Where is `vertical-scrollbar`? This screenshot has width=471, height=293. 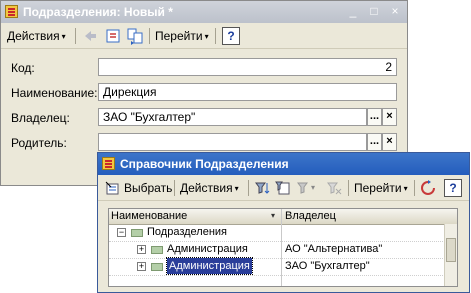
vertical-scrollbar is located at coordinates (450, 255).